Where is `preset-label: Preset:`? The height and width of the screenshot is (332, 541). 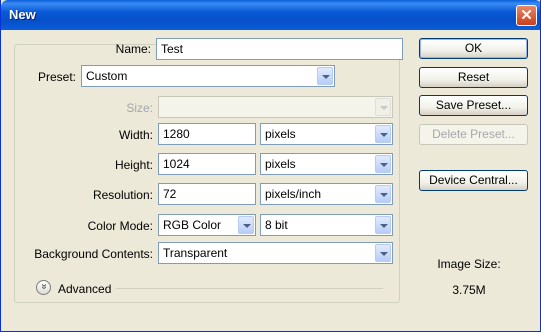 preset-label: Preset: is located at coordinates (48, 77).